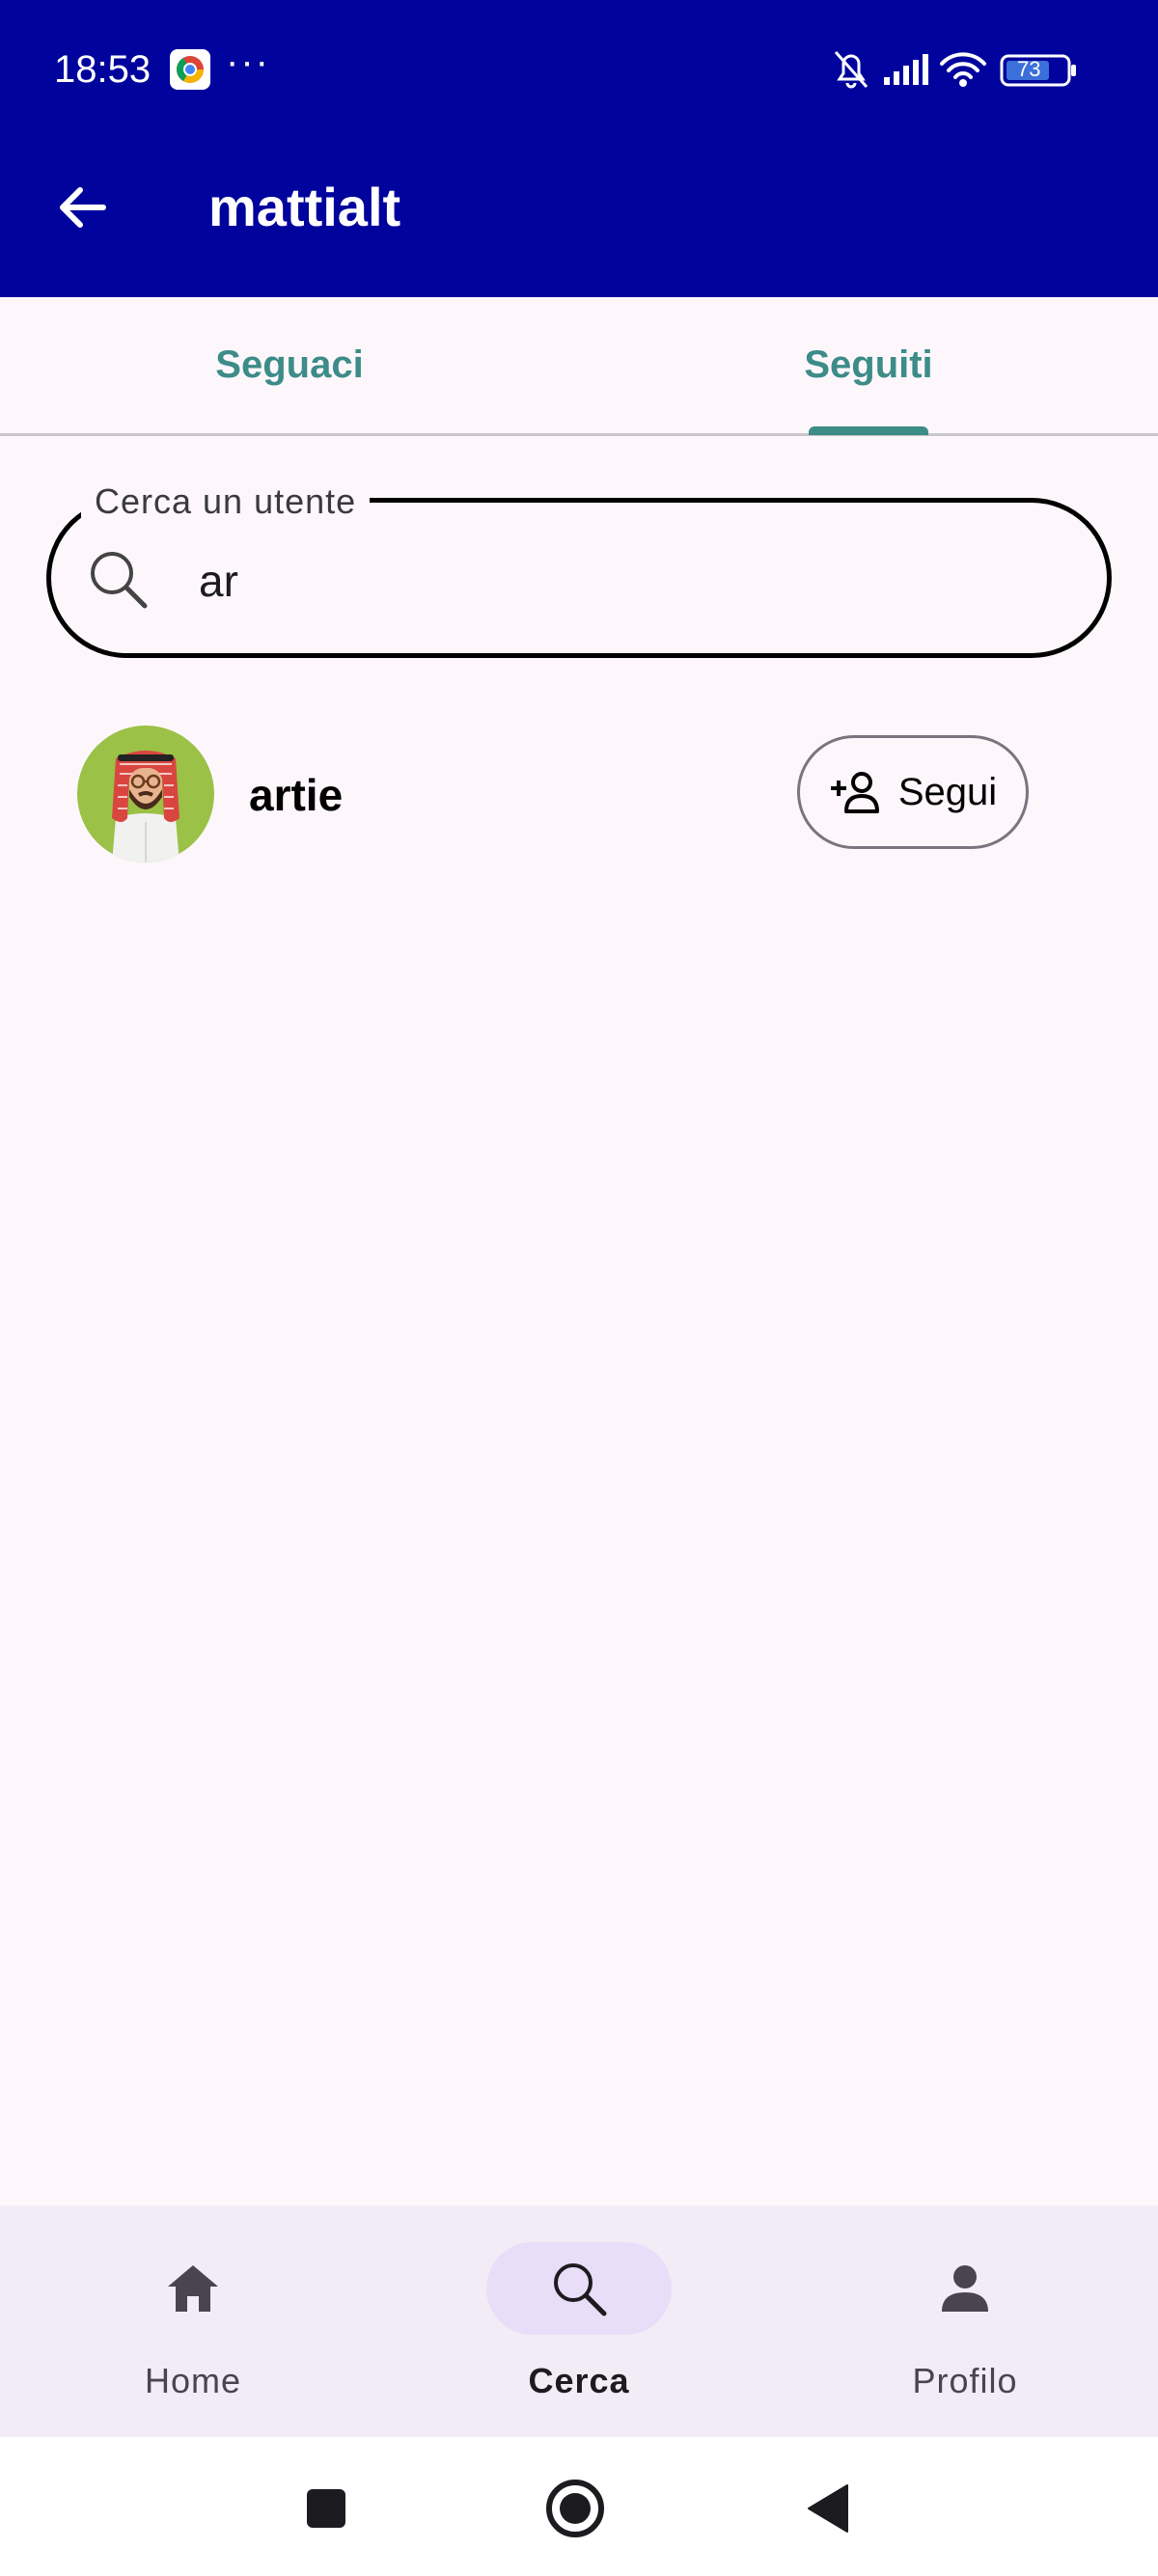 This screenshot has height=2576, width=1158. Describe the element at coordinates (304, 207) in the screenshot. I see `page-title: mattialt` at that location.